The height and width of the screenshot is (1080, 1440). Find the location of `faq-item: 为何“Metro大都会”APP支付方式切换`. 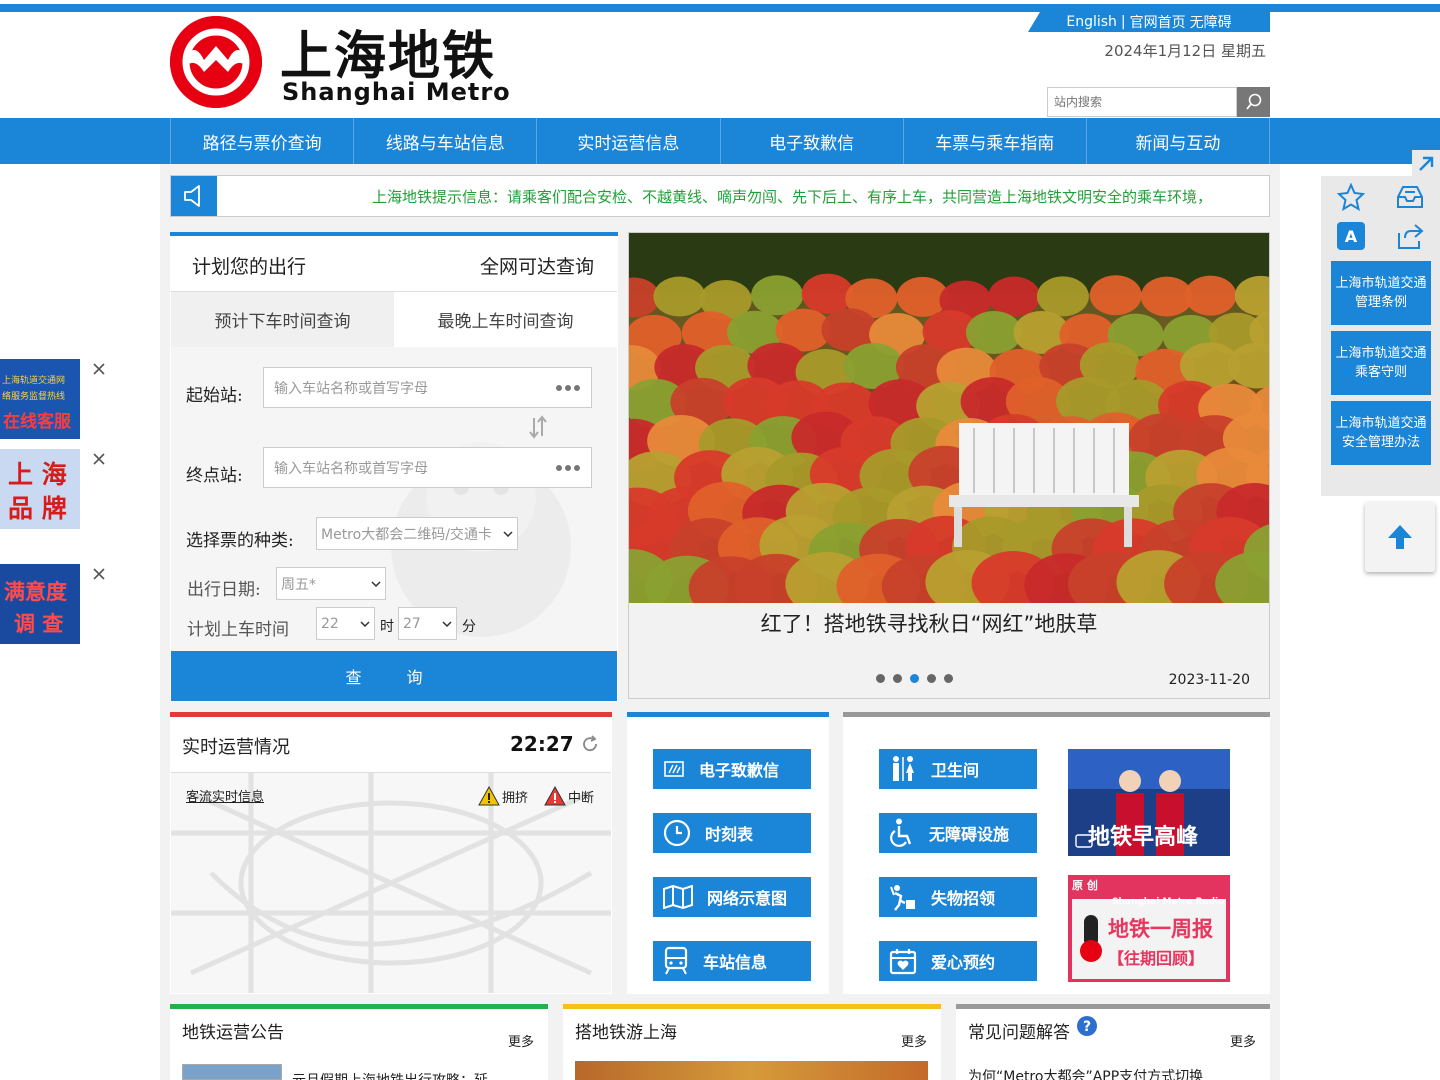

faq-item: 为何“Metro大都会”APP支付方式切换 is located at coordinates (1085, 1073).